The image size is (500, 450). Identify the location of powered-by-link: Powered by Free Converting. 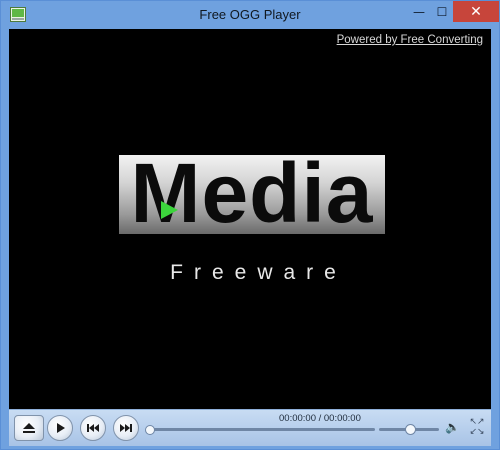
(410, 40).